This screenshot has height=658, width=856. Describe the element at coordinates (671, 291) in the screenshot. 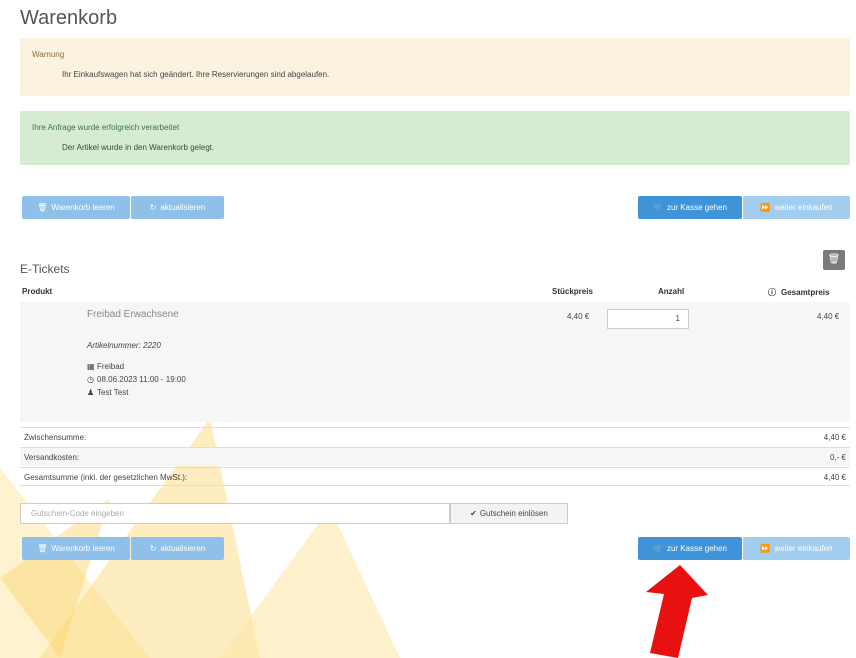

I see `header-quantity: Anzahl` at that location.